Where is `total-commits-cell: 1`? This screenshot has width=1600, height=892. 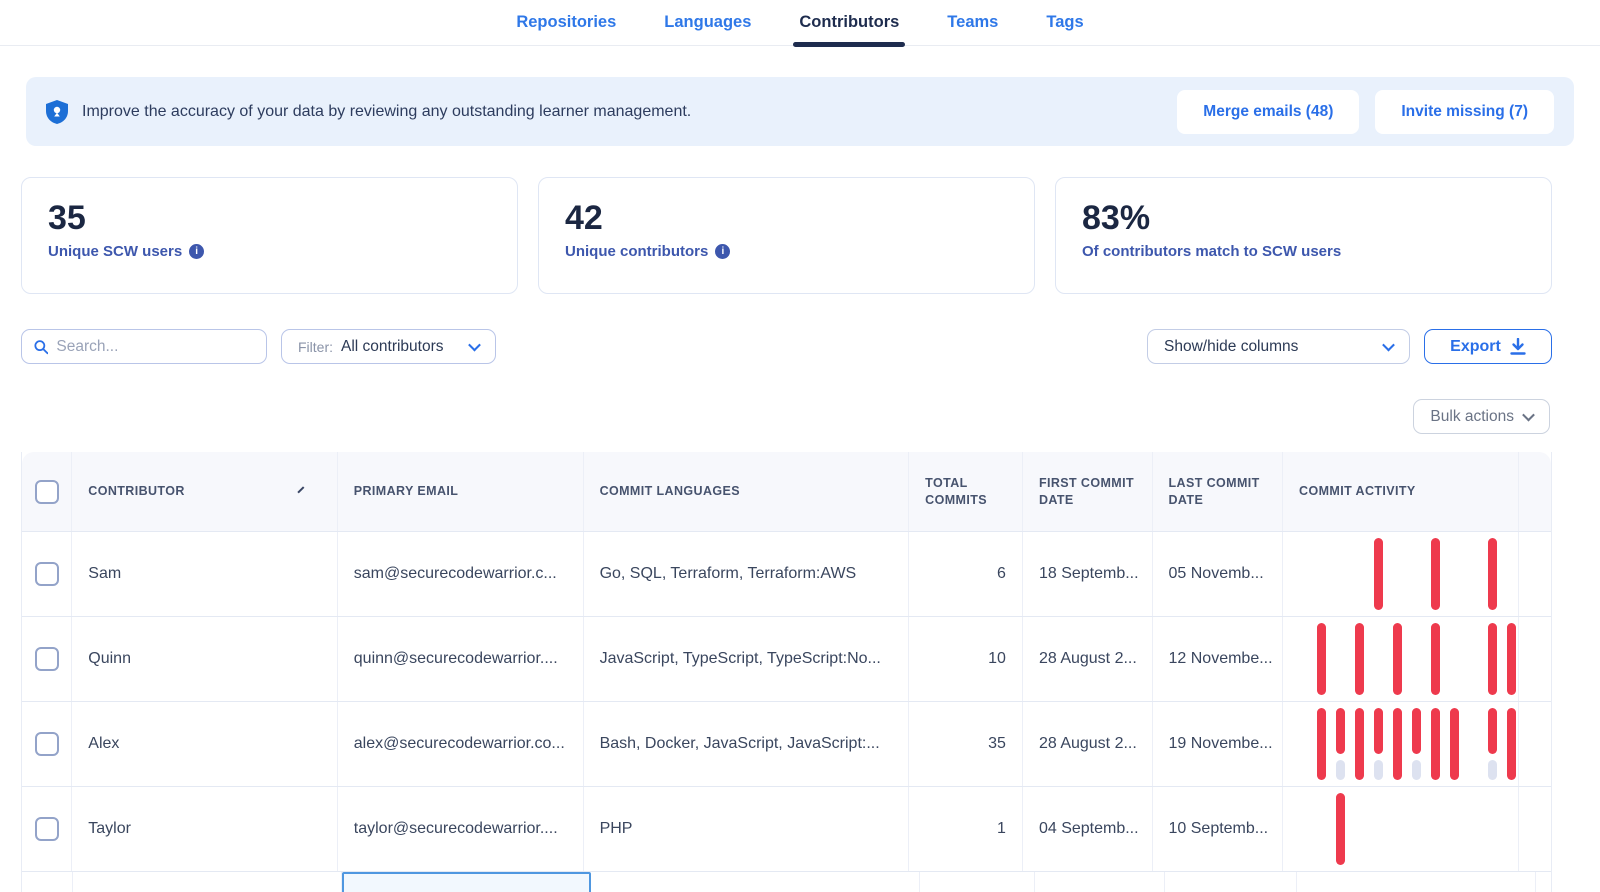 total-commits-cell: 1 is located at coordinates (966, 829).